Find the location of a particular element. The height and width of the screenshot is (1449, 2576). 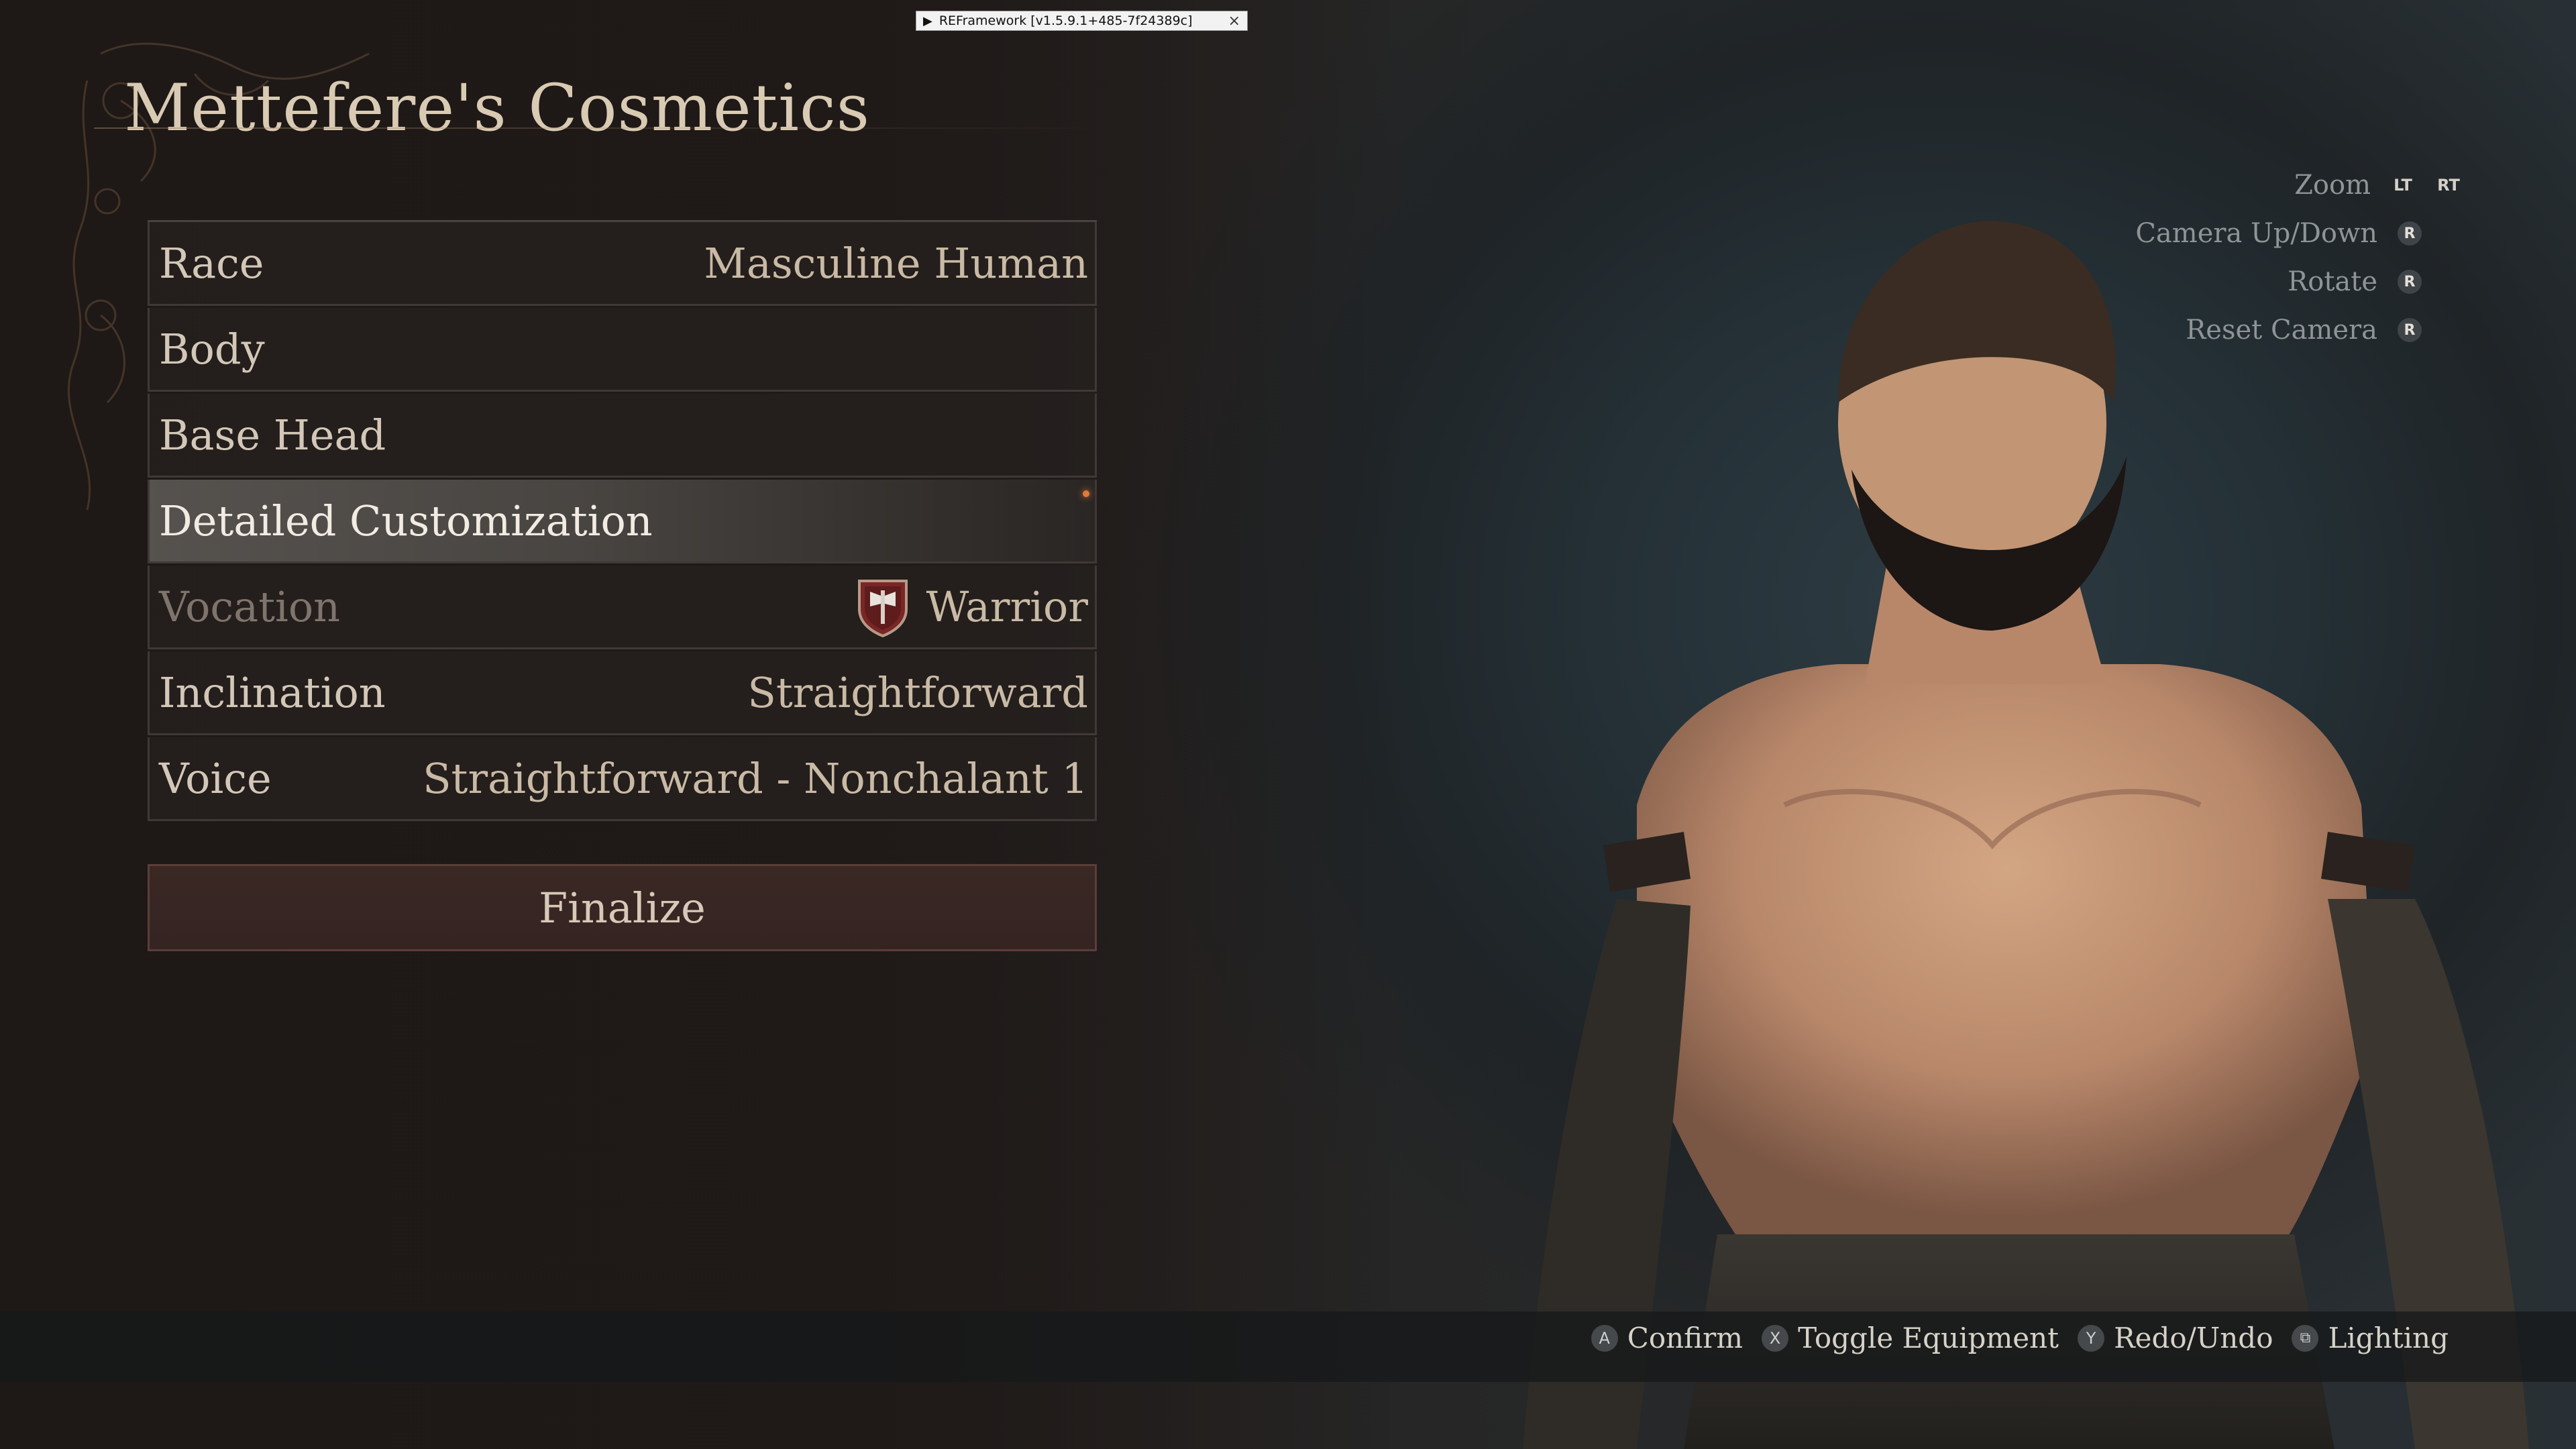

menu-item-value: Straightforward - Nonchalant 1 is located at coordinates (755, 778).